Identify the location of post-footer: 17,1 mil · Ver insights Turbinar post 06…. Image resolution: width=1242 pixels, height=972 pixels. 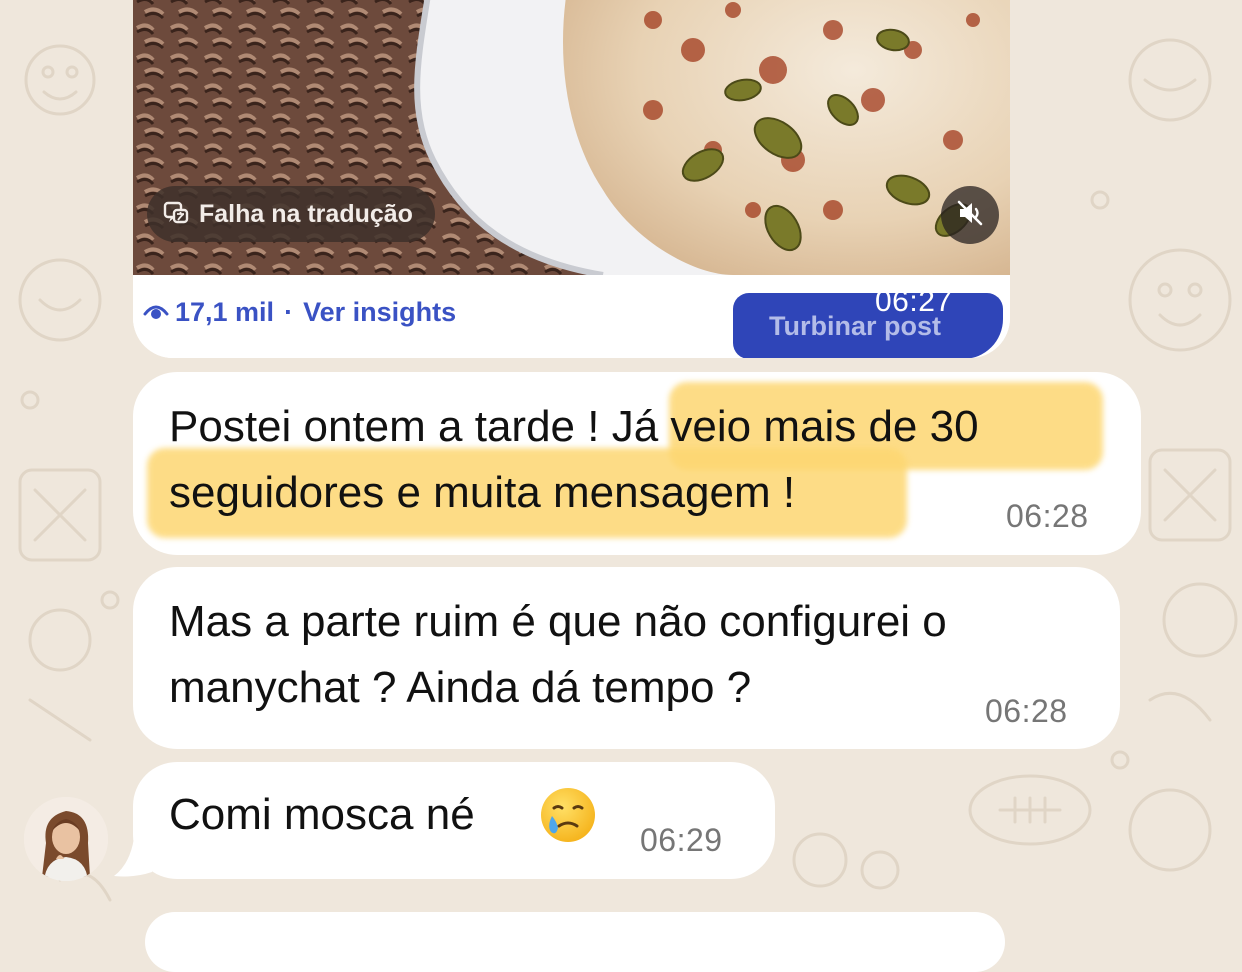
(571, 316).